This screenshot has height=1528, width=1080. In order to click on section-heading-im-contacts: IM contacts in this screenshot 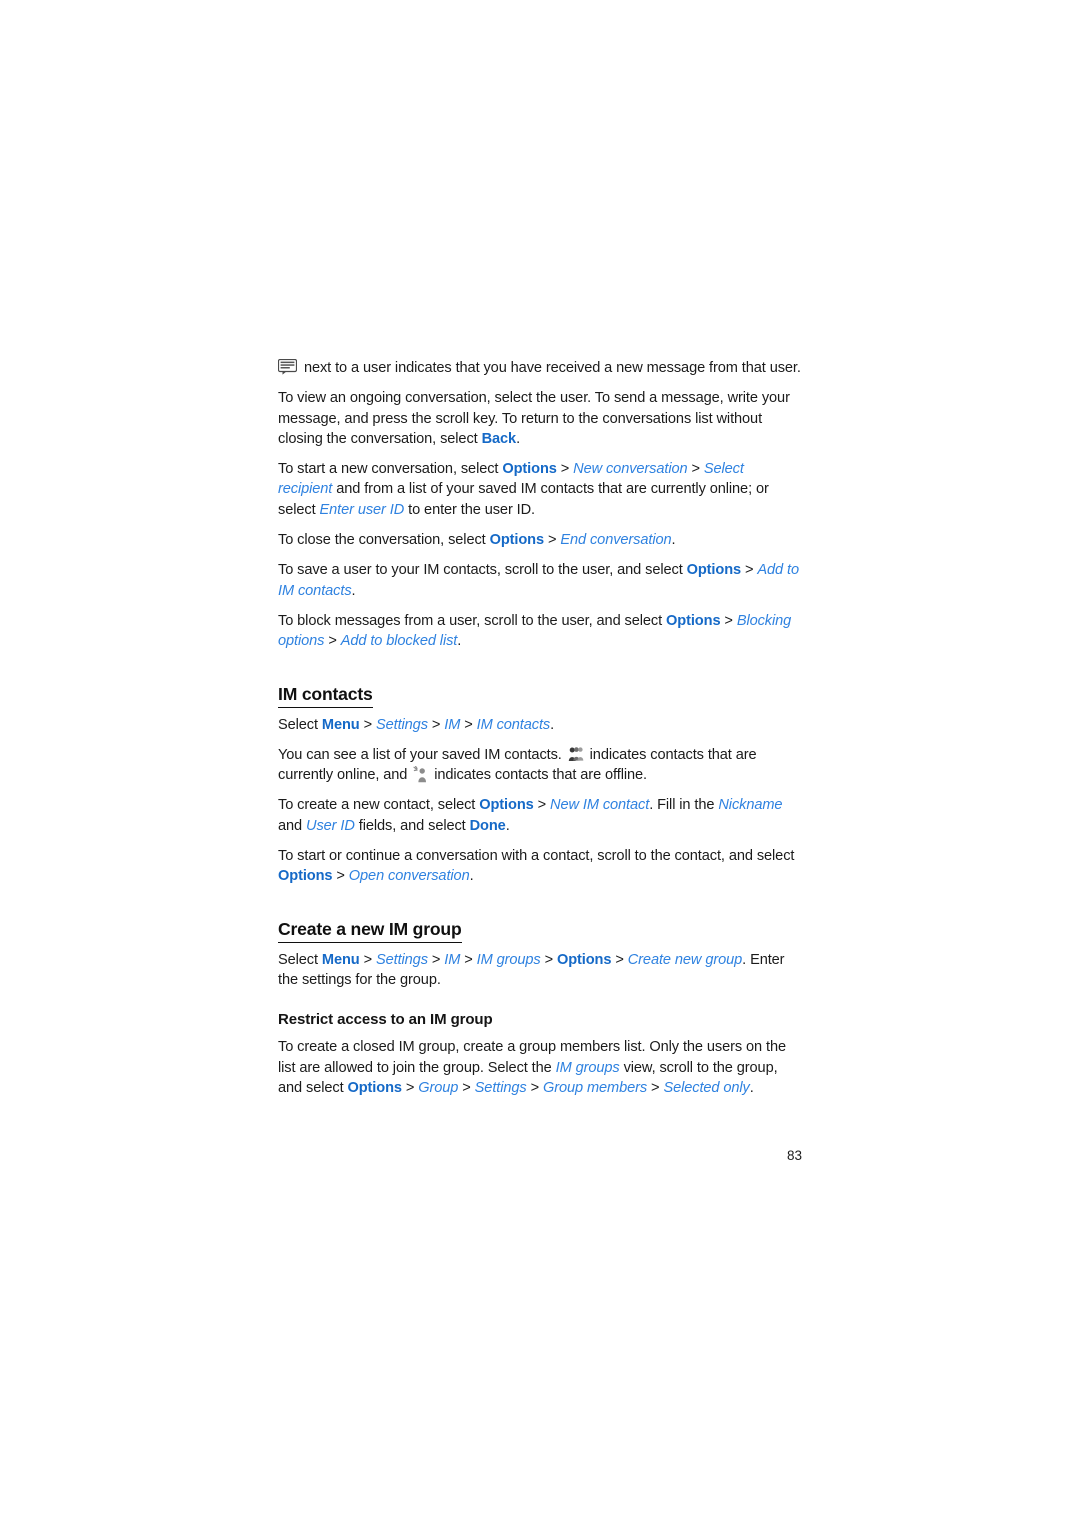, I will do `click(325, 695)`.